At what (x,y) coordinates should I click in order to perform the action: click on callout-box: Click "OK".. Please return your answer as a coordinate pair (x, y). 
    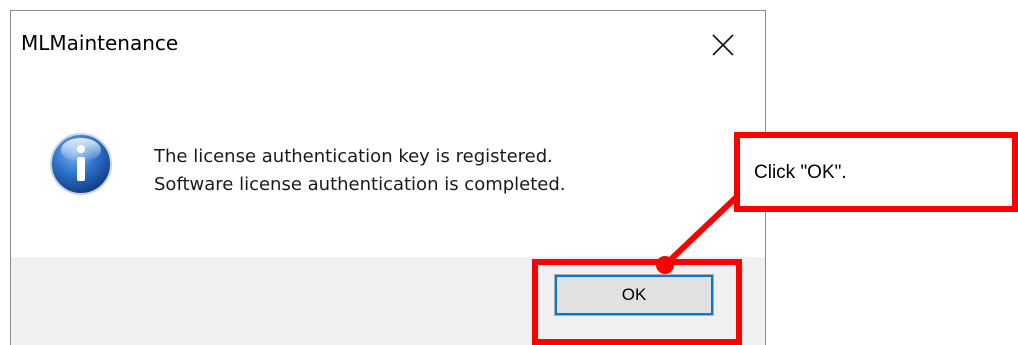
    Looking at the image, I should click on (876, 172).